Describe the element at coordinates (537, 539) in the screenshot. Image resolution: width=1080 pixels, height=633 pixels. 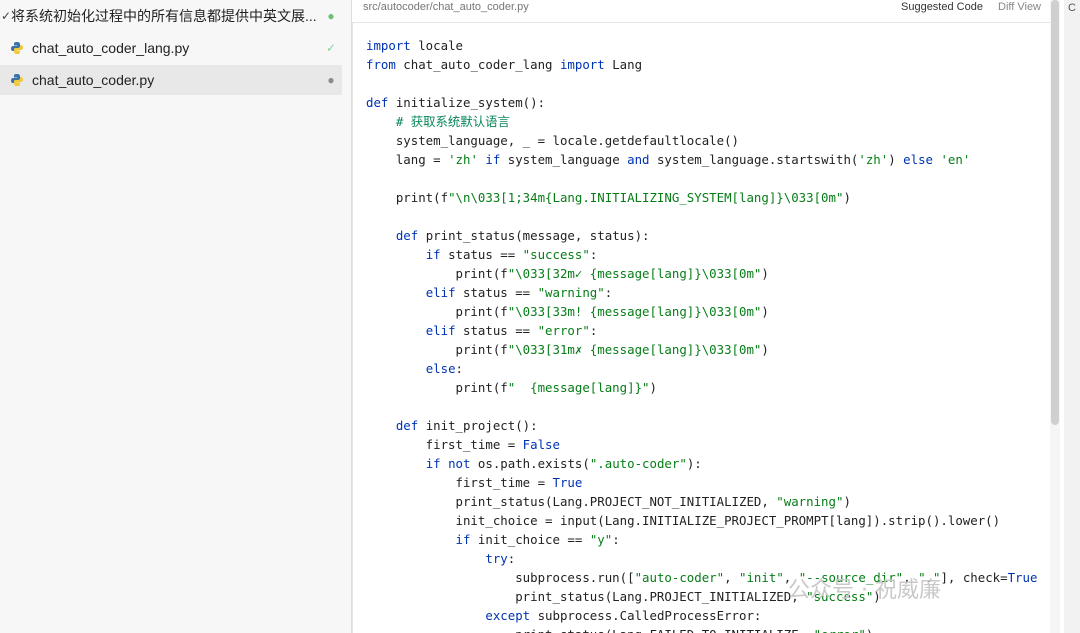
I see `code-line: if init_choice == "y":` at that location.